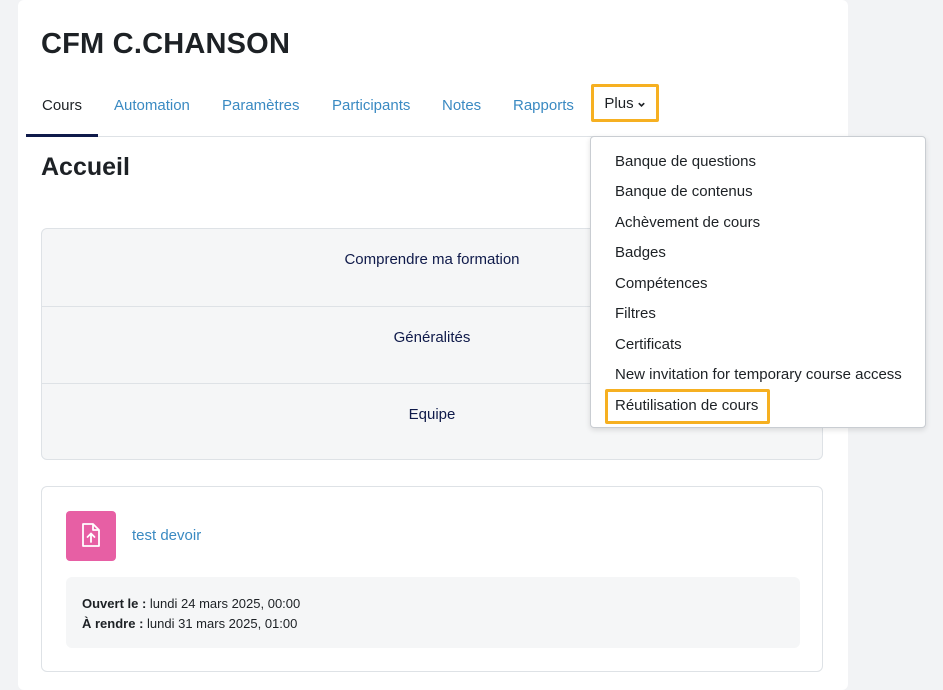  What do you see at coordinates (661, 283) in the screenshot?
I see `menu-item-competences: Compétences` at bounding box center [661, 283].